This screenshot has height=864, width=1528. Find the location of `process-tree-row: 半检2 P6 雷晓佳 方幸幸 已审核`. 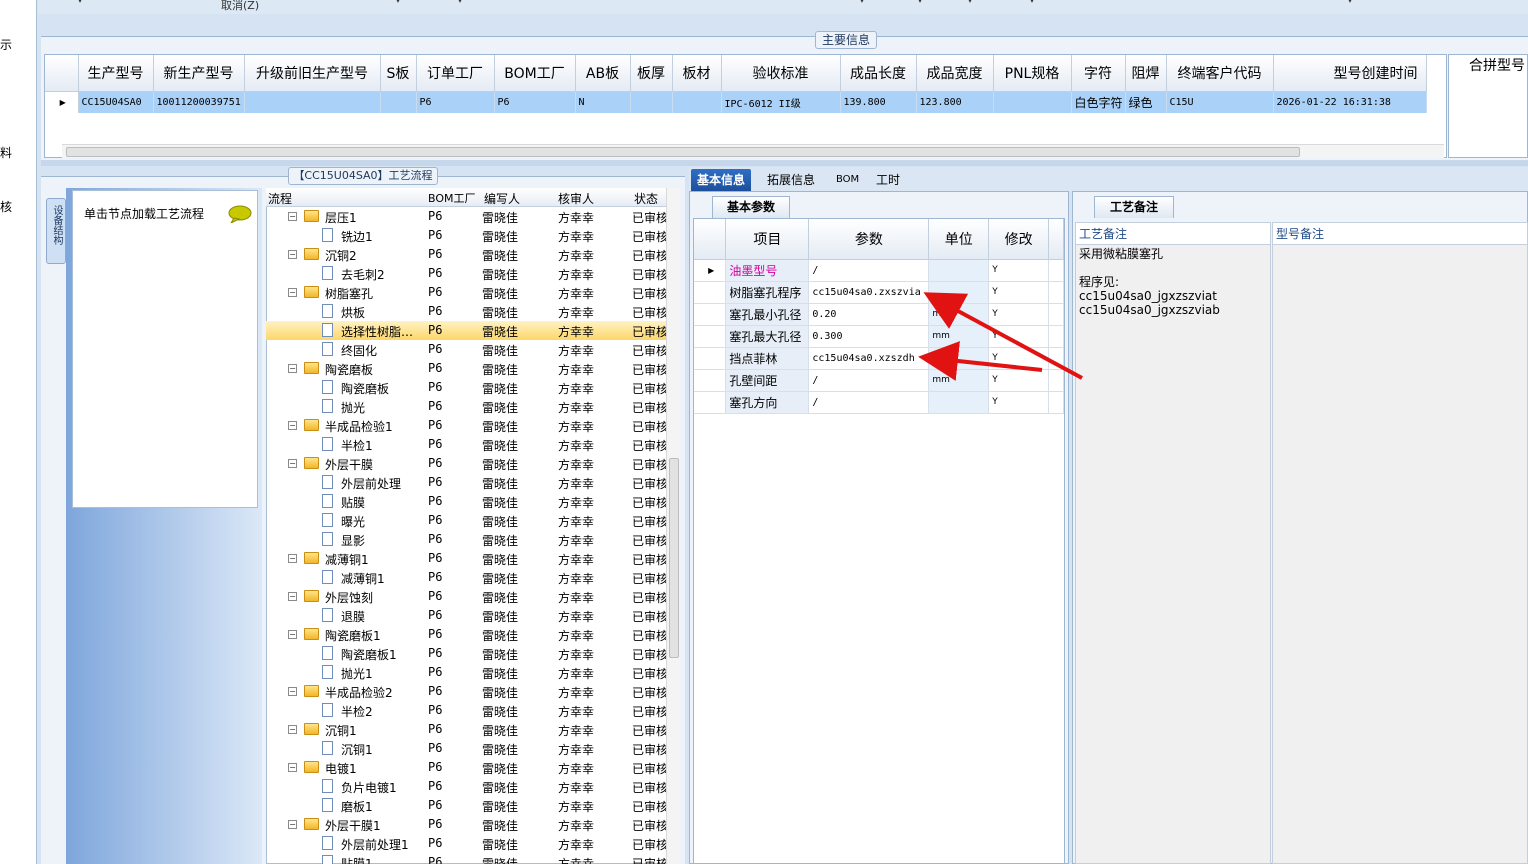

process-tree-row: 半检2 P6 雷晓佳 方幸幸 已审核 is located at coordinates (466, 710).